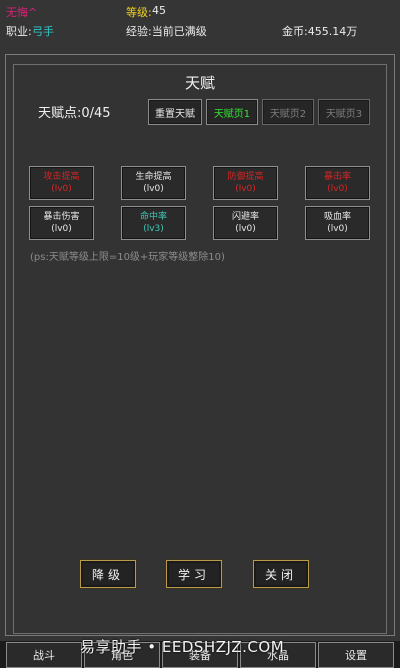  Describe the element at coordinates (153, 223) in the screenshot. I see `talent-hit-rate: 命中率 (lv3)` at that location.